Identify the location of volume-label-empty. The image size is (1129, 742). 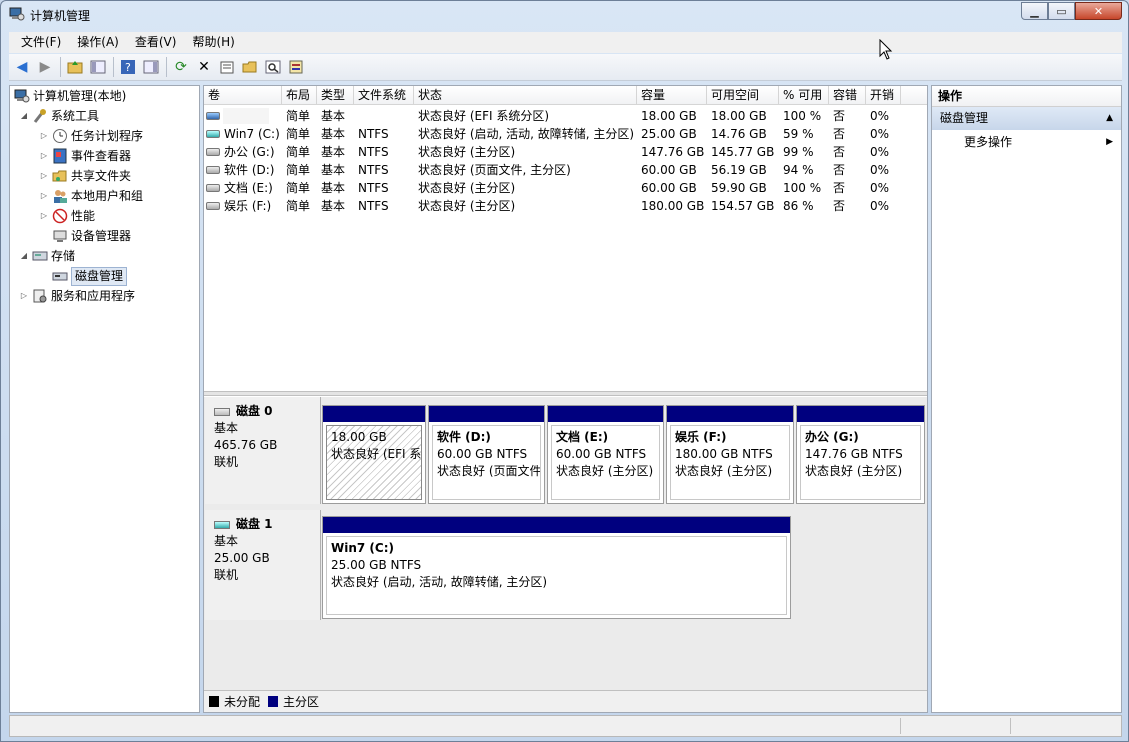
(246, 116).